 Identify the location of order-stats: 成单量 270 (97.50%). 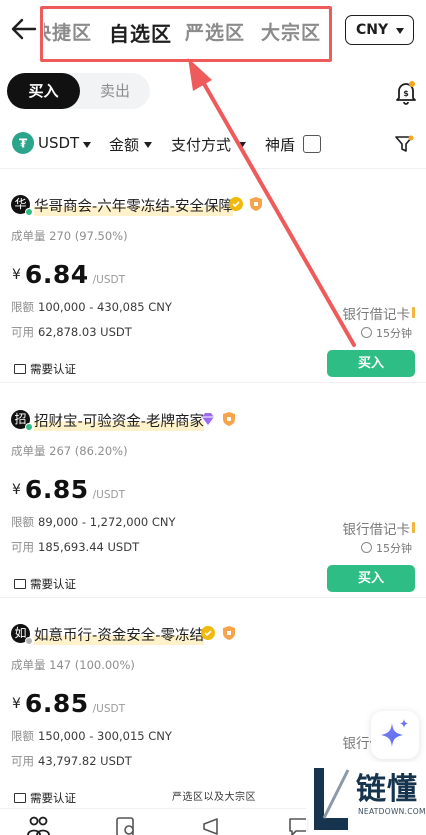
(69, 236).